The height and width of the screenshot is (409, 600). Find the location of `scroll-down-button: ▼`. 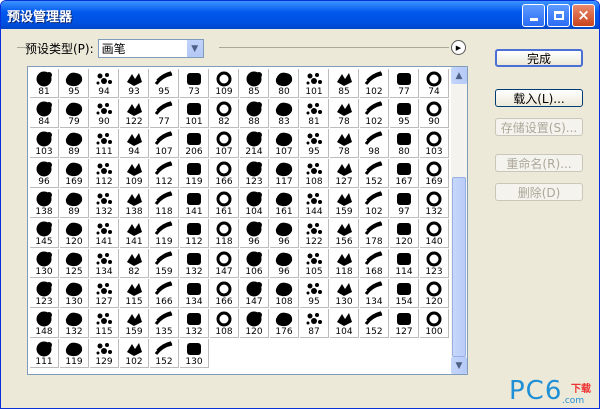

scroll-down-button: ▼ is located at coordinates (459, 365).